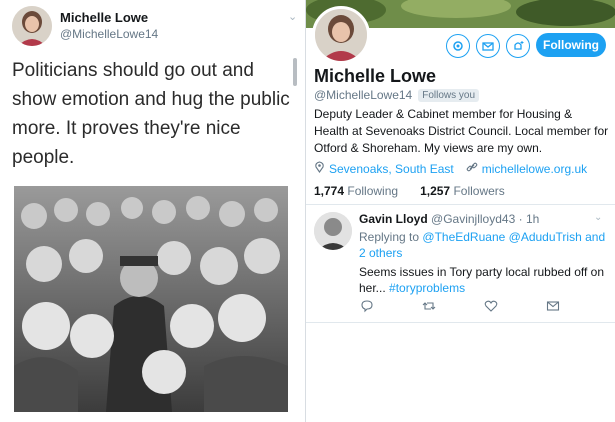 The width and height of the screenshot is (615, 422). What do you see at coordinates (109, 34) in the screenshot?
I see `author-handle: @MichelleLowe14` at bounding box center [109, 34].